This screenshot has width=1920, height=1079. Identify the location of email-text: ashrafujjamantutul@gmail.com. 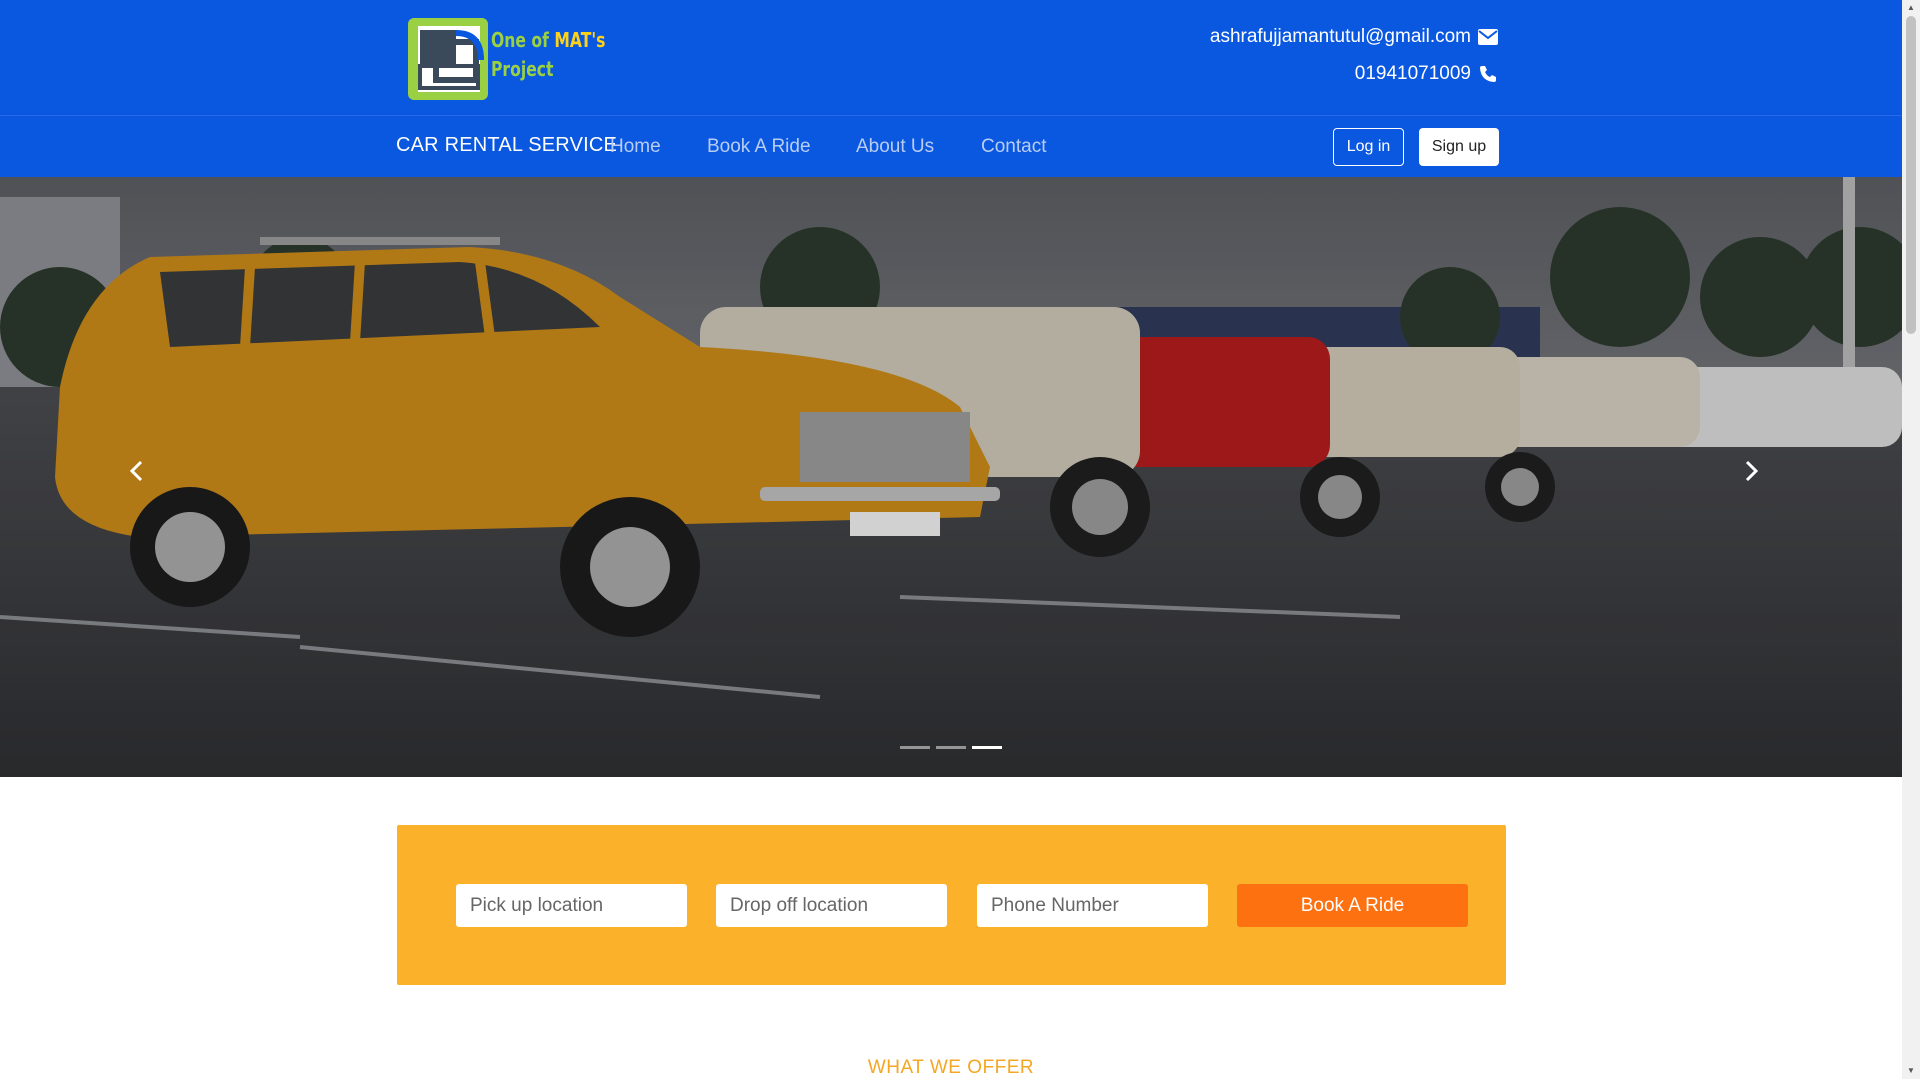
(1340, 37).